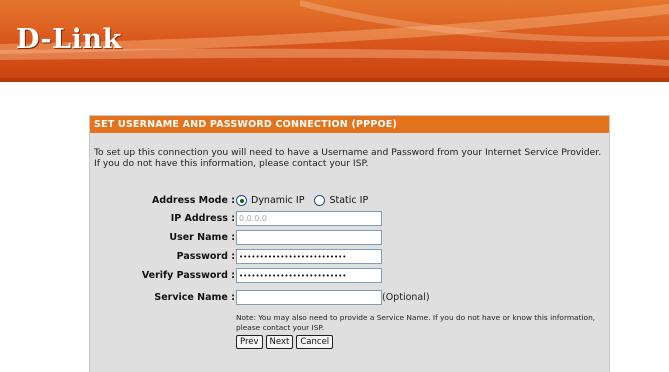 This screenshot has height=372, width=669. I want to click on cancel-button: Cancel, so click(315, 342).